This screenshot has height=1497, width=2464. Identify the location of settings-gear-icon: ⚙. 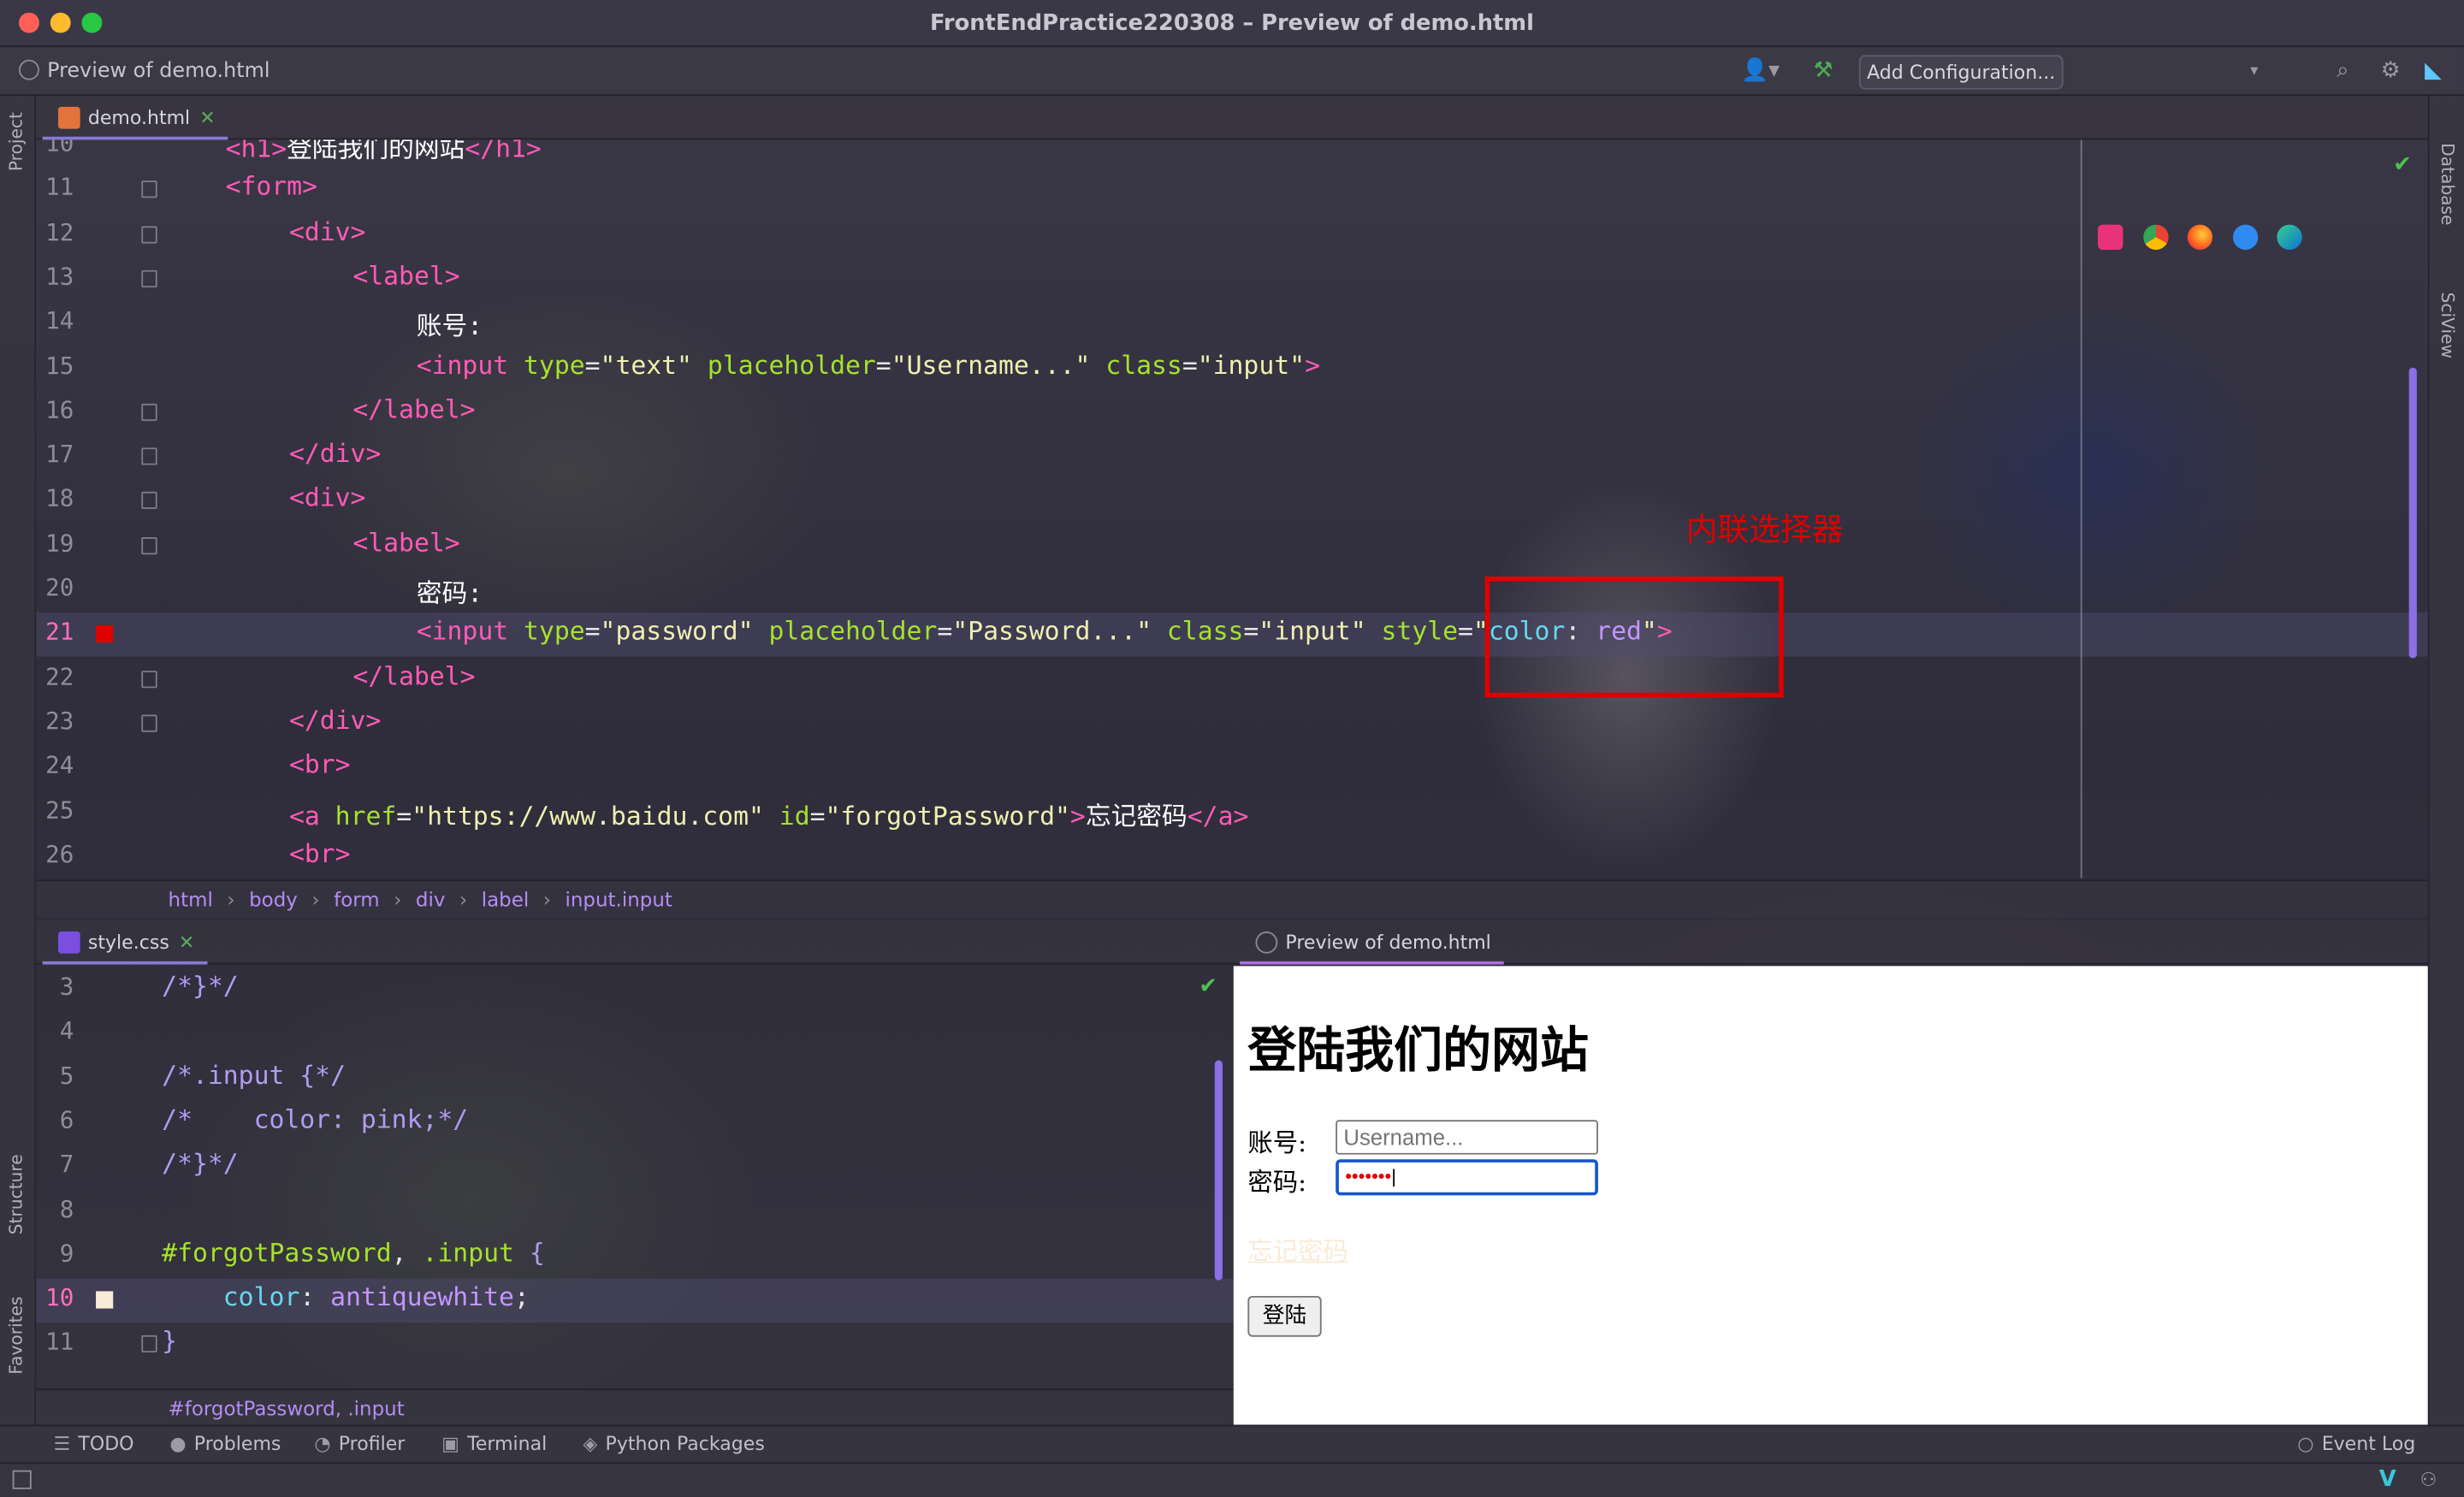
(2391, 70).